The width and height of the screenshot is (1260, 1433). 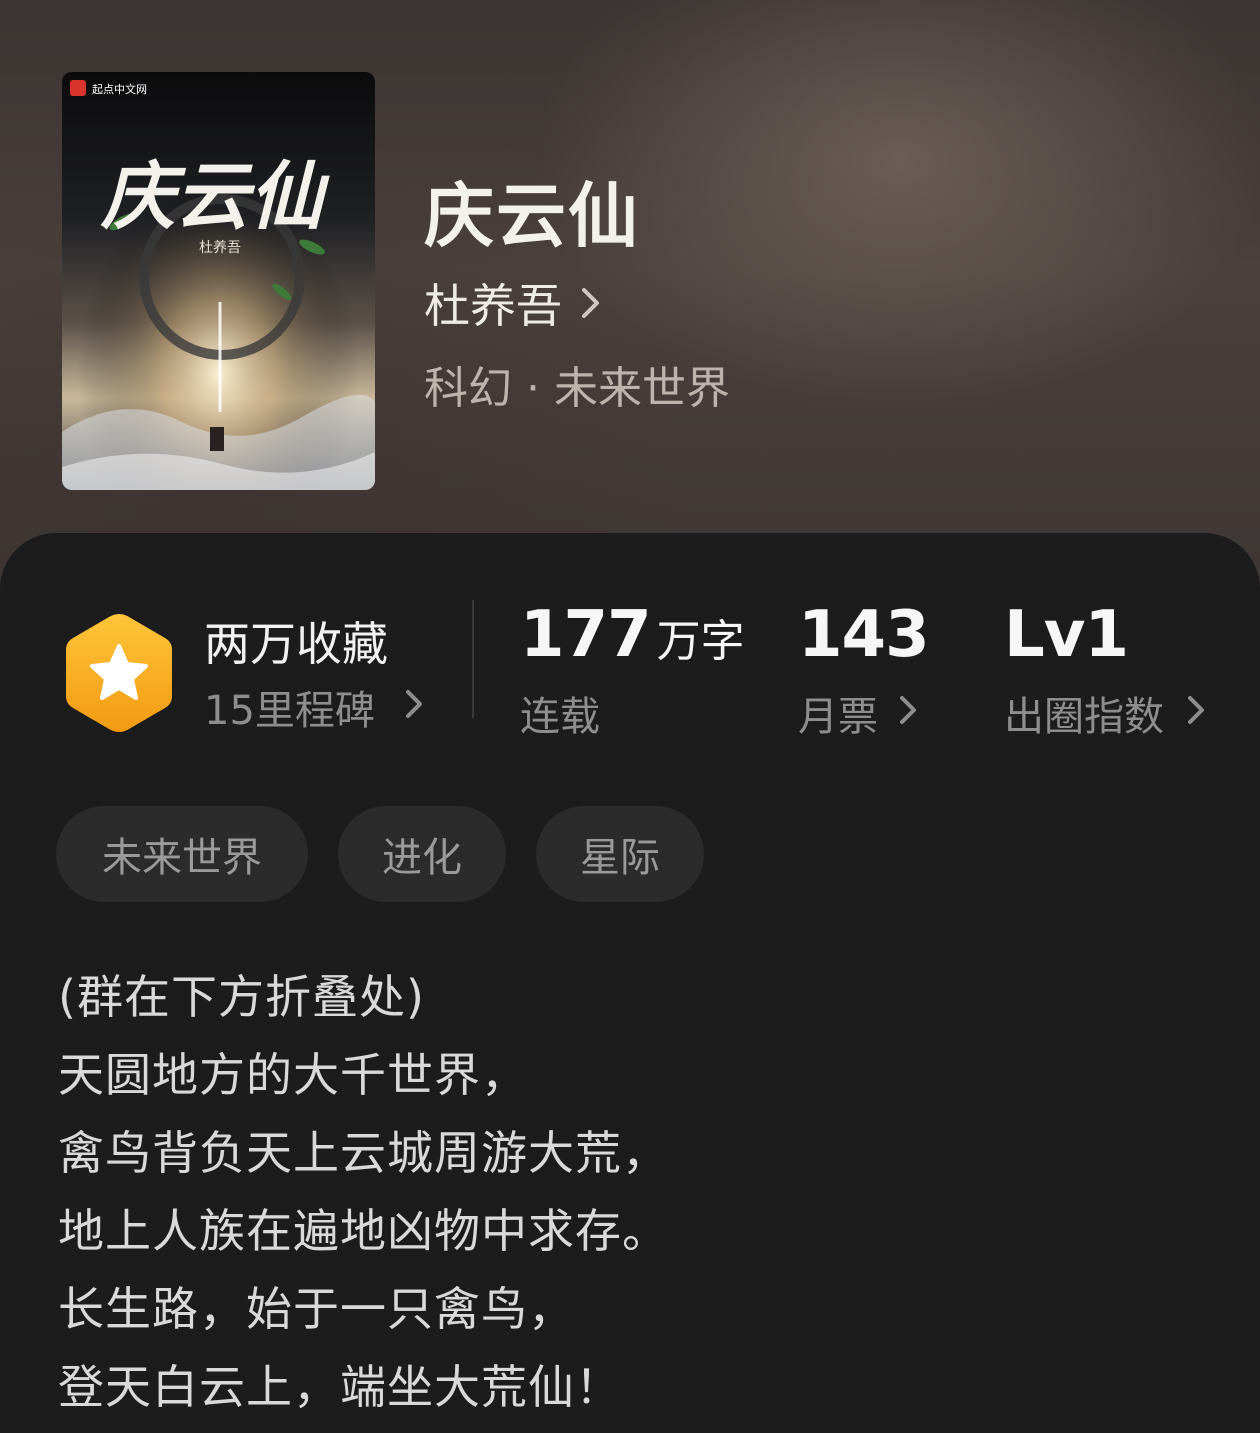 What do you see at coordinates (316, 1309) in the screenshot?
I see `description-line: 长生路，始于一只禽鸟，` at bounding box center [316, 1309].